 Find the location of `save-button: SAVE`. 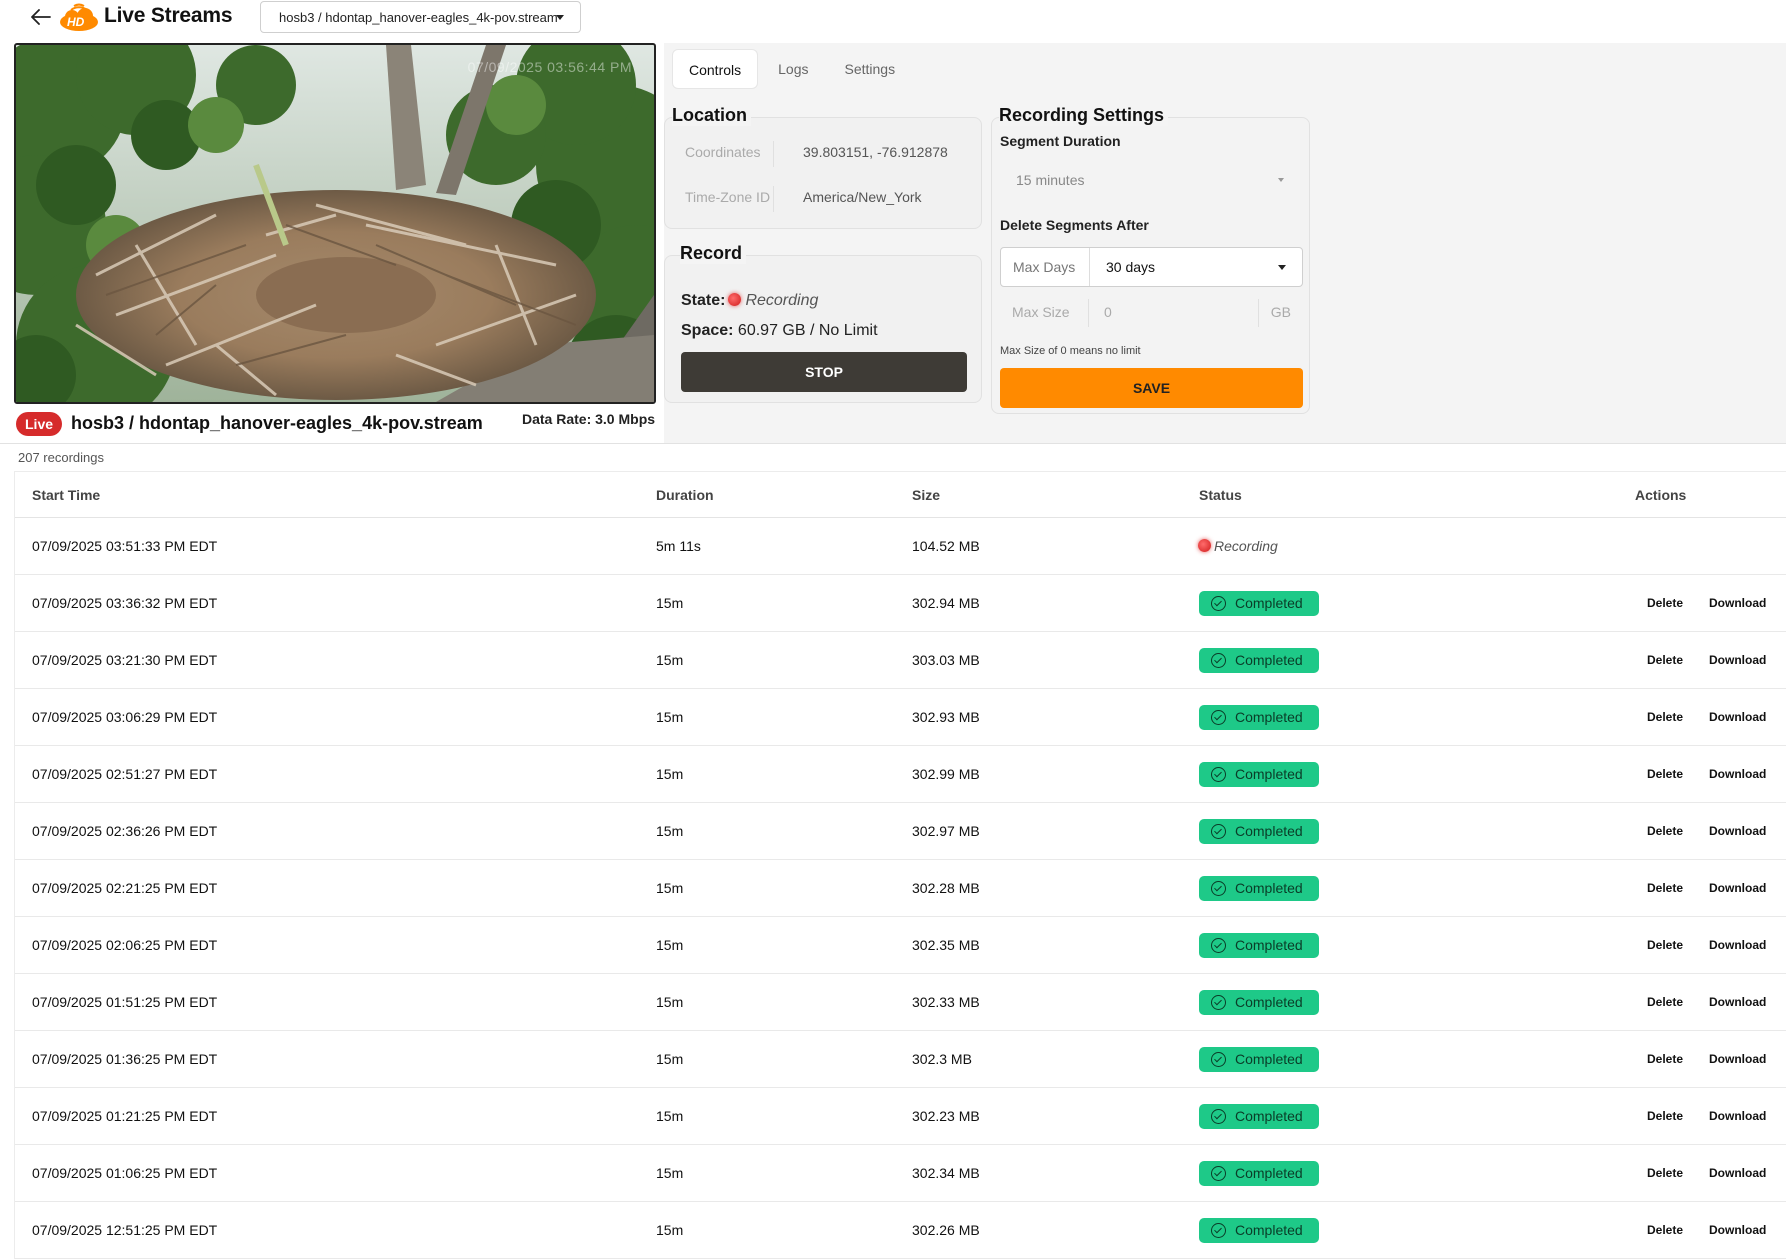

save-button: SAVE is located at coordinates (1151, 388).